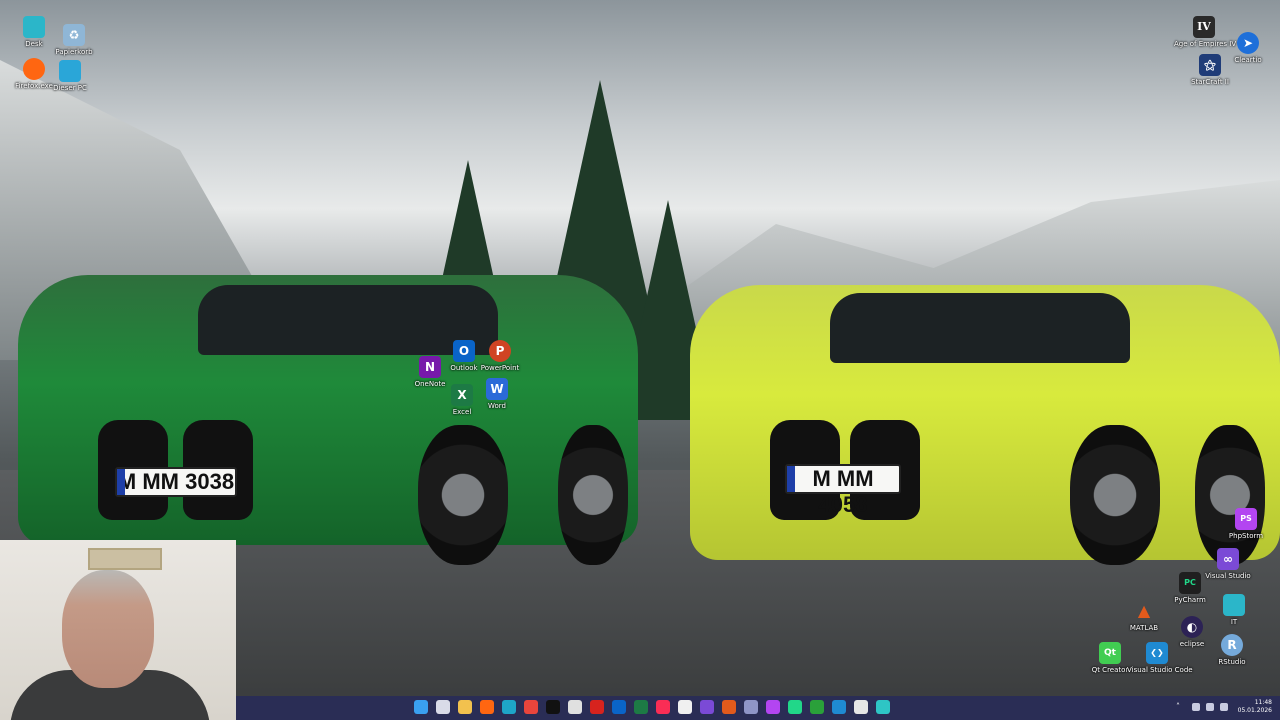 This screenshot has width=1280, height=720. Describe the element at coordinates (619, 707) in the screenshot. I see `outlook-icon` at that location.